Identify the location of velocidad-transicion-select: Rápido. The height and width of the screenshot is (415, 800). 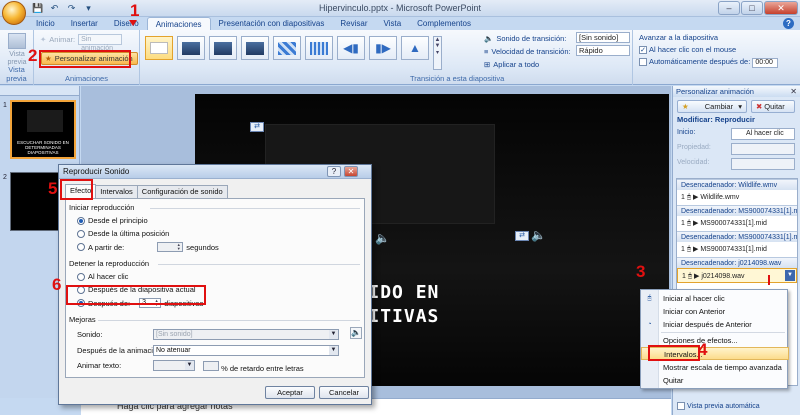
(603, 50).